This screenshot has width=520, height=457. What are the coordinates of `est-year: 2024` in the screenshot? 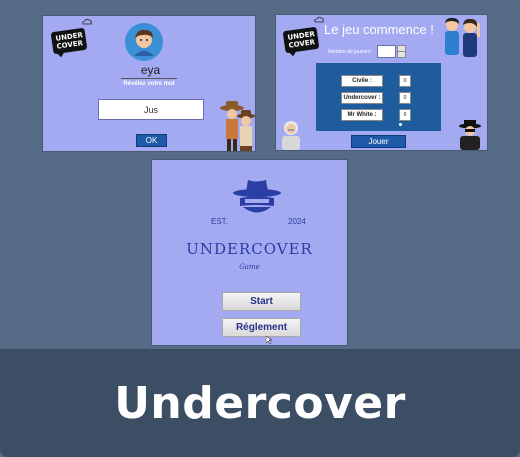 It's located at (297, 221).